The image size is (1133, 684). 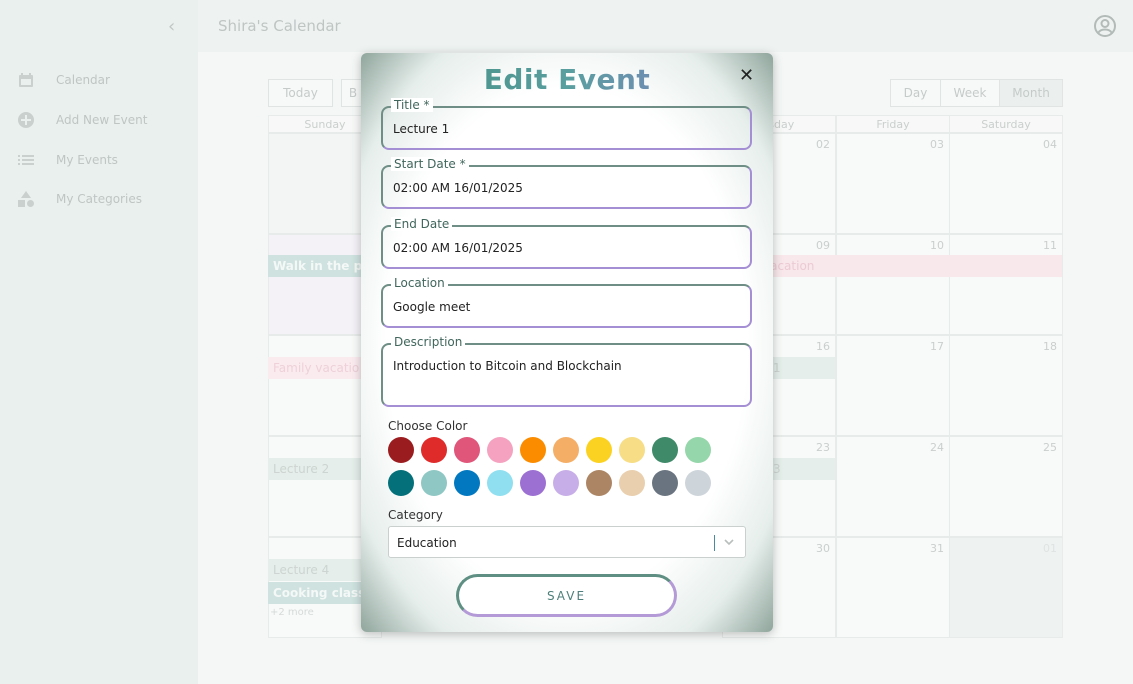 I want to click on start-date-label: Start Date *, so click(x=430, y=164).